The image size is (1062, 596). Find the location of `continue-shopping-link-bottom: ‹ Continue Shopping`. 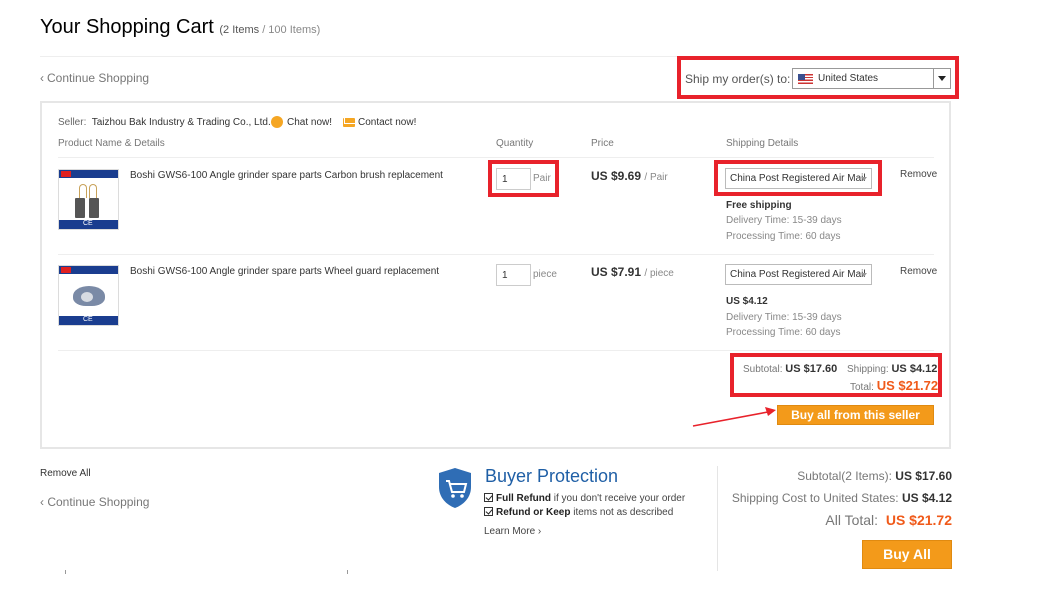

continue-shopping-link-bottom: ‹ Continue Shopping is located at coordinates (94, 502).